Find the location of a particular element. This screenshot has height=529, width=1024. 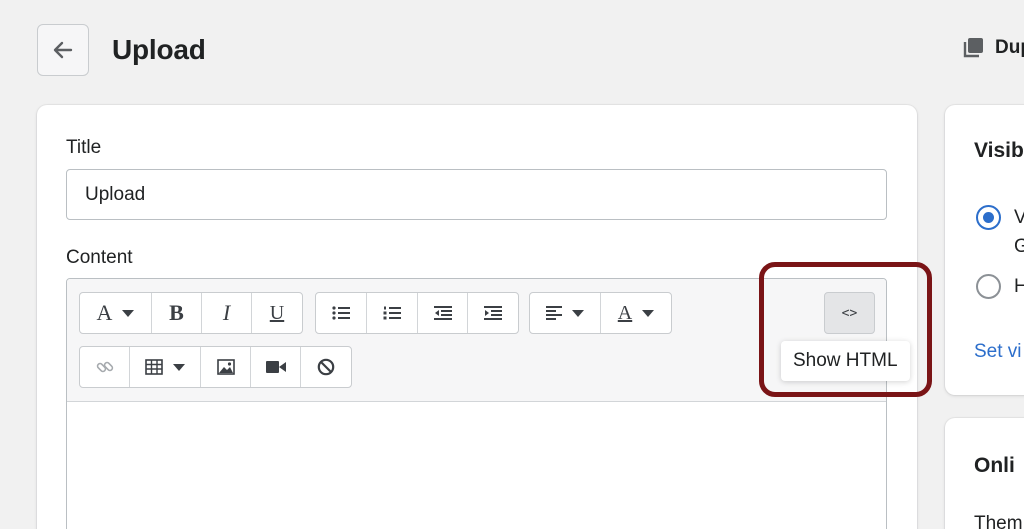

insert-video-button is located at coordinates (276, 367).